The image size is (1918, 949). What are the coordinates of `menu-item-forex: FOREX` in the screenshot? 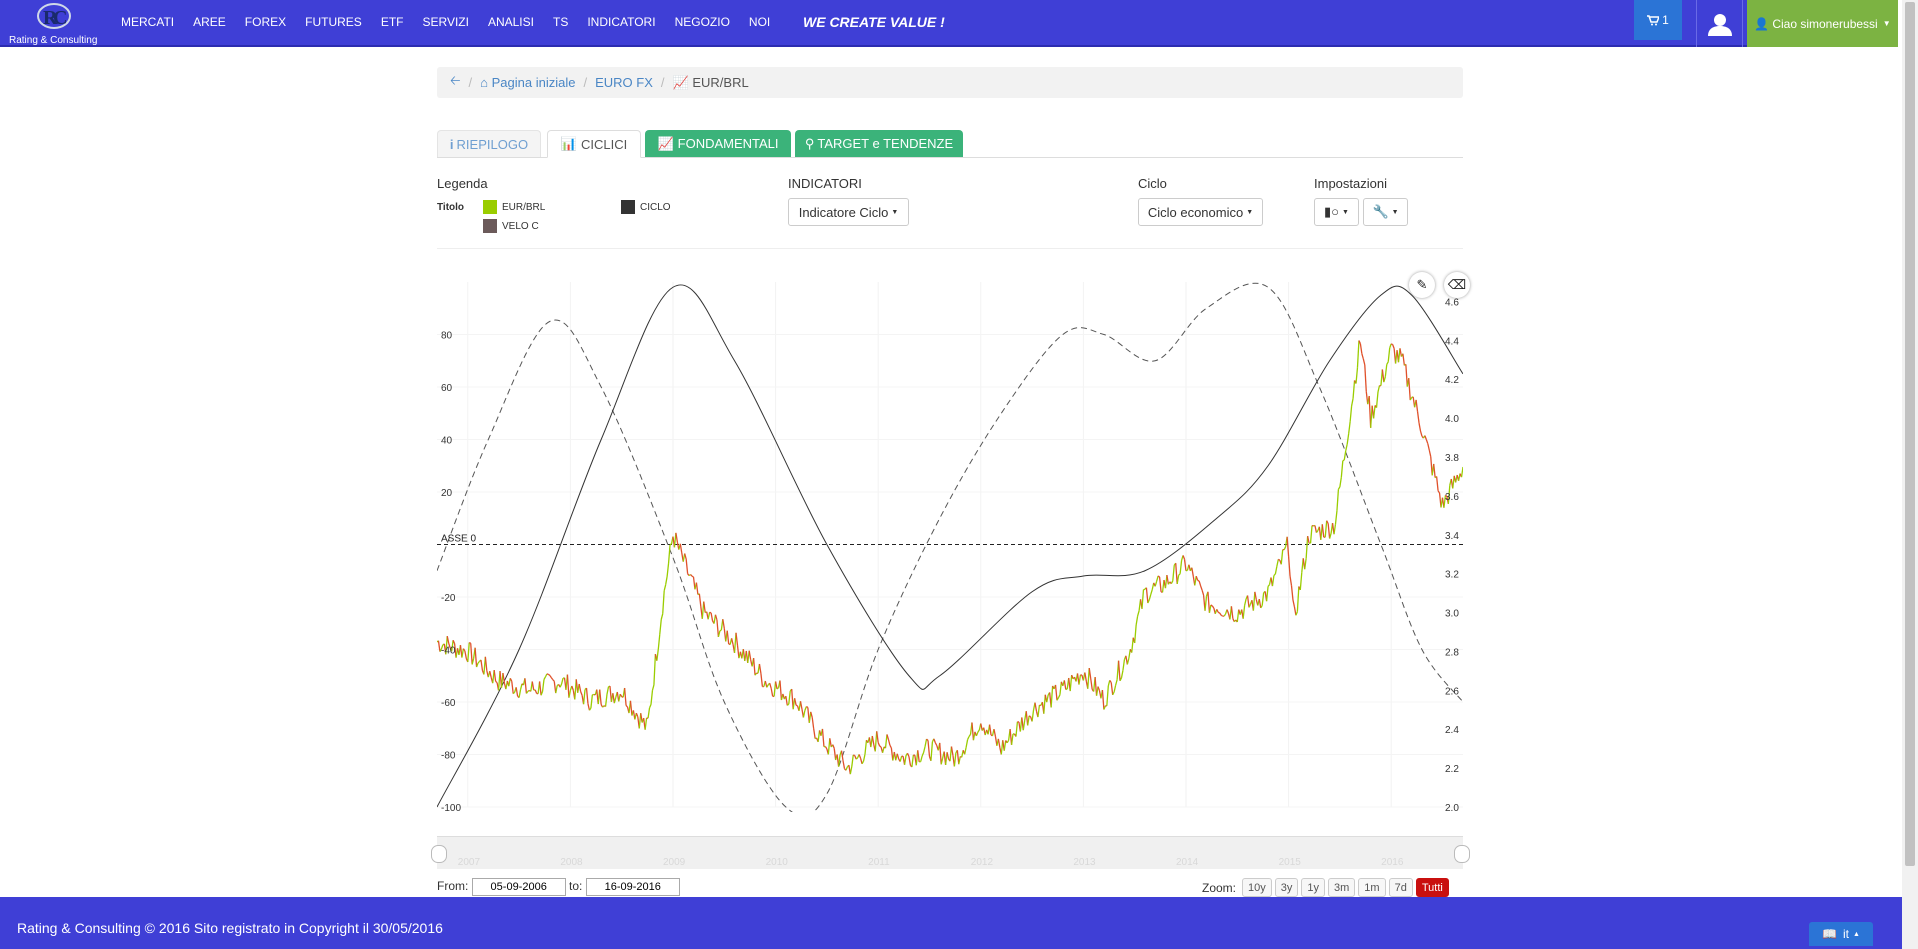 It's located at (265, 22).